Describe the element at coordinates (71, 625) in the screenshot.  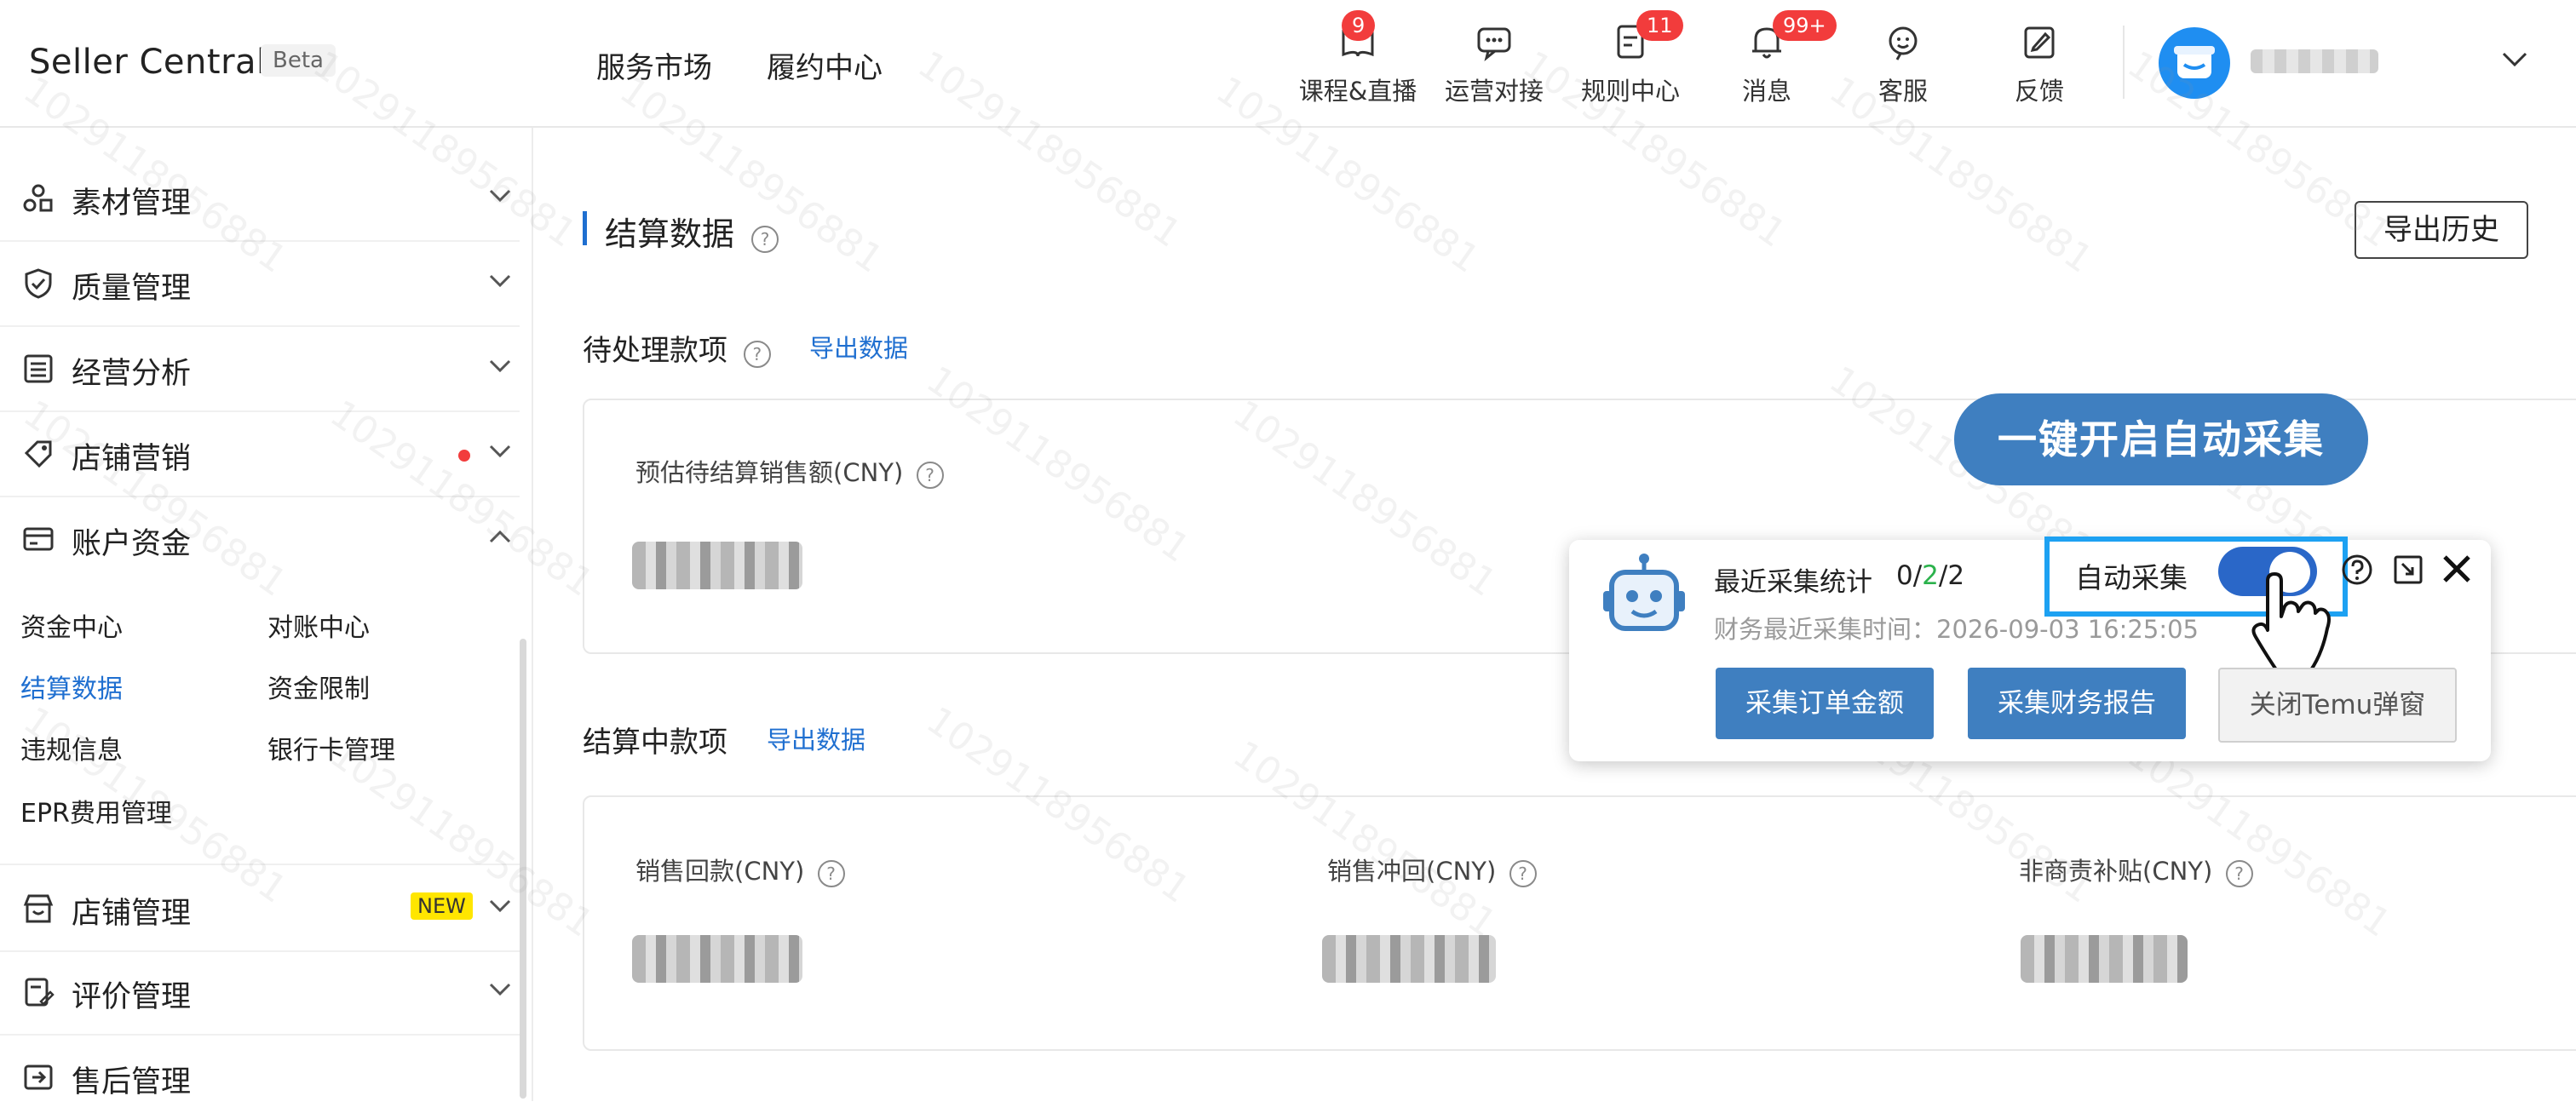
I see `subitem-fund-center: 资金中心` at that location.